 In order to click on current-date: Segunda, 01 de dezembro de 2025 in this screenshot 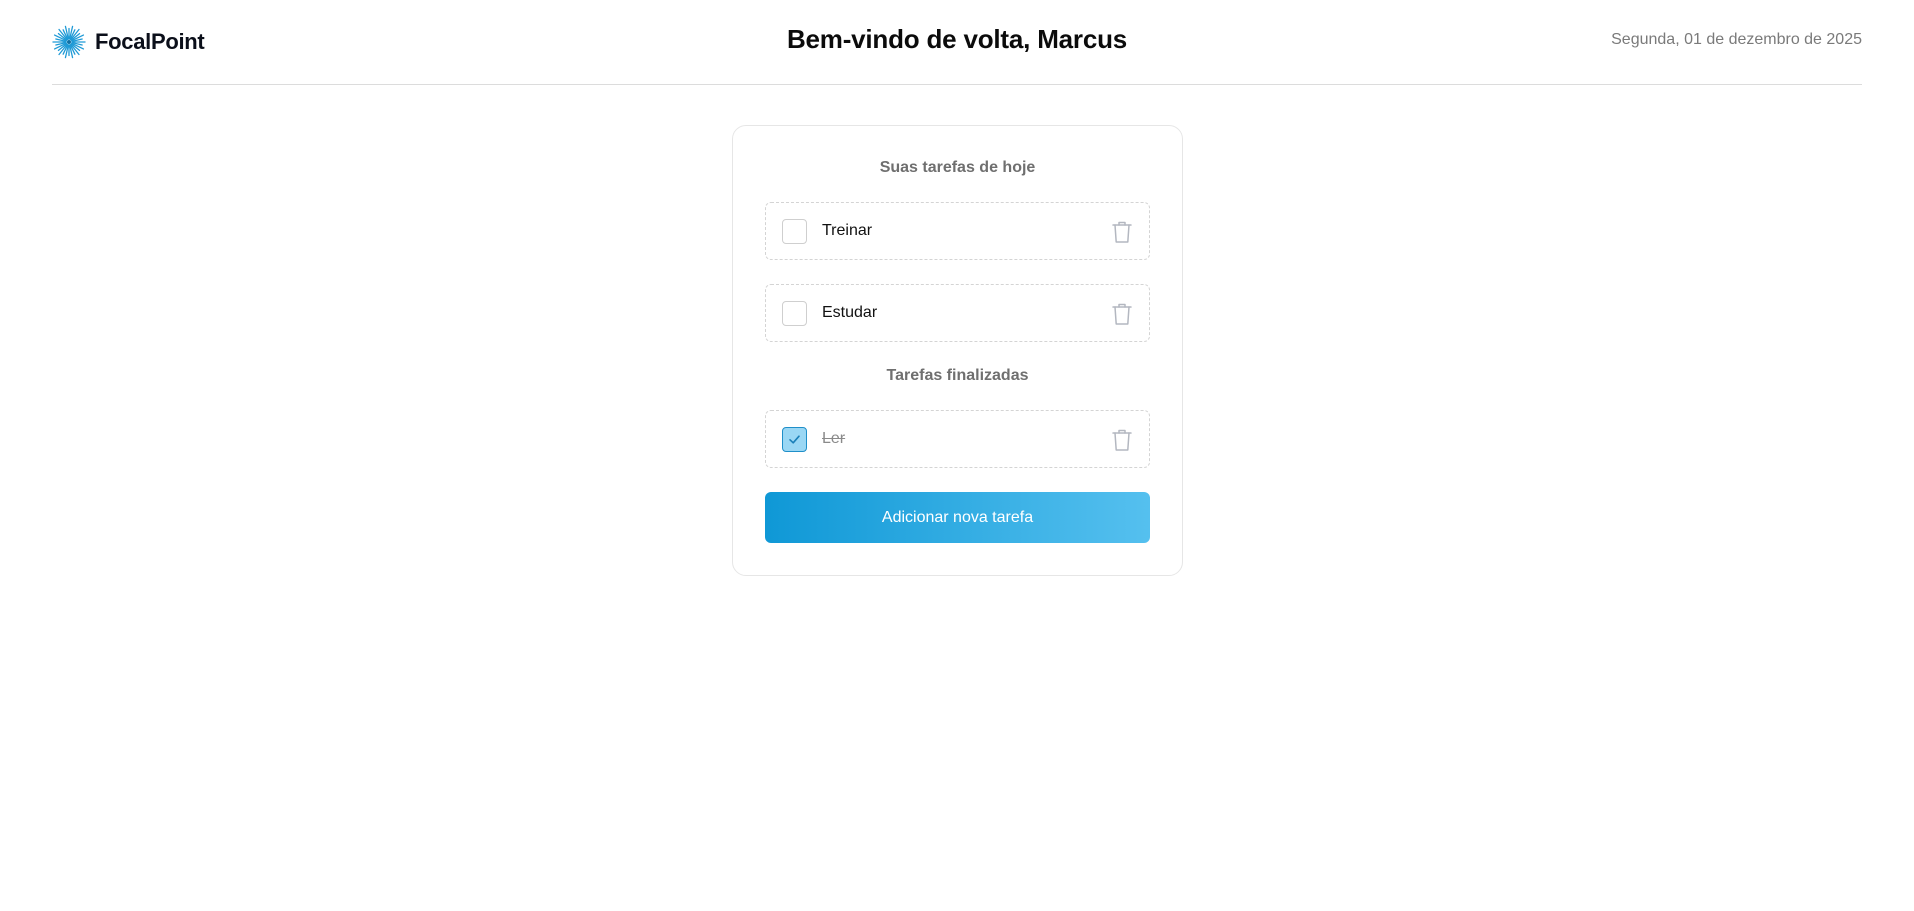, I will do `click(1736, 39)`.